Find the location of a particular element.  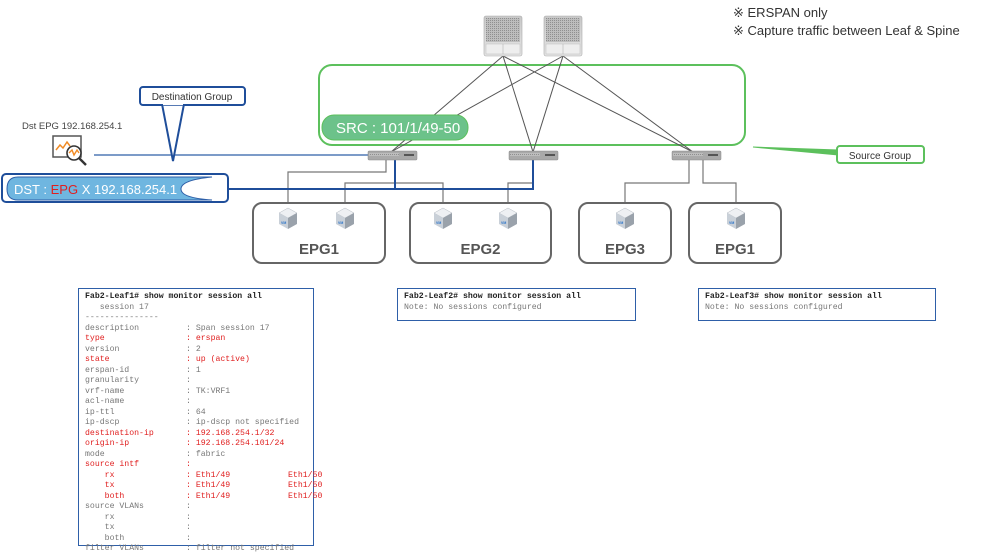

cli-leaf1-row: --------------- is located at coordinates (196, 318).